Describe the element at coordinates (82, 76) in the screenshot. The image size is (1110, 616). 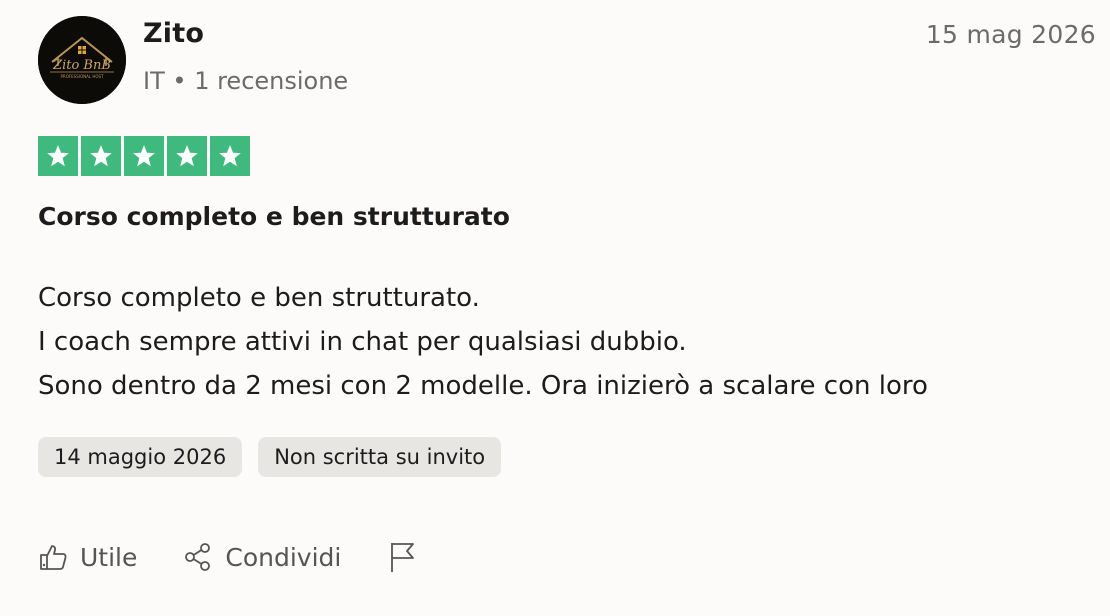
I see `avatar-logo-subtext: PROFESSIONAL HOST` at that location.